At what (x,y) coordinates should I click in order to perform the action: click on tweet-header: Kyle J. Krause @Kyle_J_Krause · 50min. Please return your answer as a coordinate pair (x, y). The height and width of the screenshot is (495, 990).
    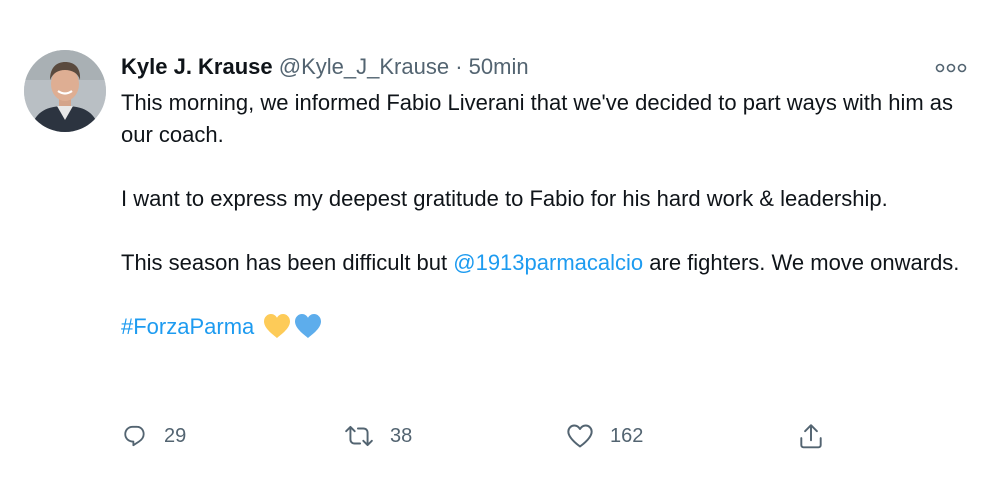
    Looking at the image, I should click on (325, 67).